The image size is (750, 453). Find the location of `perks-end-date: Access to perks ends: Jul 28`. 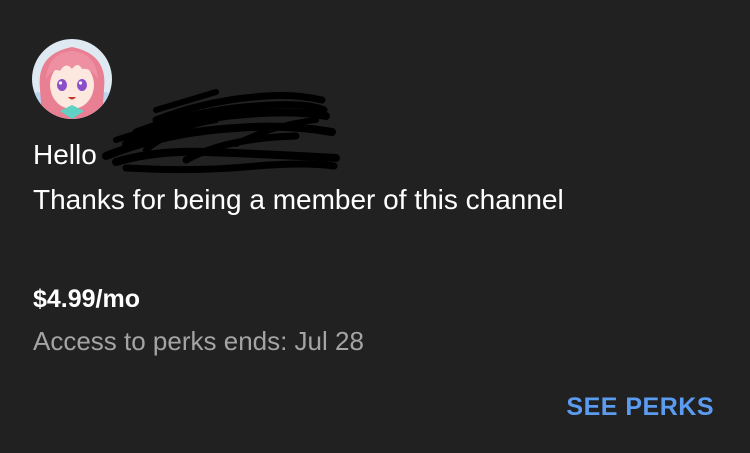

perks-end-date: Access to perks ends: Jul 28 is located at coordinates (198, 341).